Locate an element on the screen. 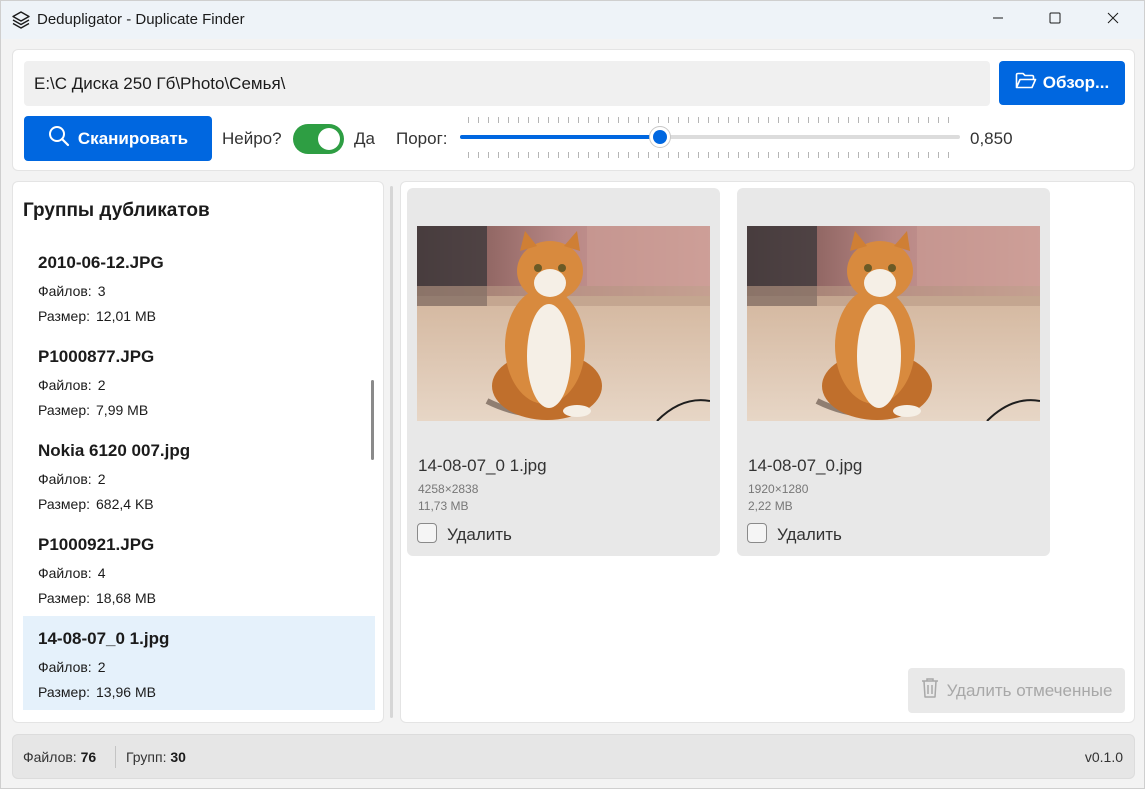  neuro-label: Нейро? is located at coordinates (252, 138).